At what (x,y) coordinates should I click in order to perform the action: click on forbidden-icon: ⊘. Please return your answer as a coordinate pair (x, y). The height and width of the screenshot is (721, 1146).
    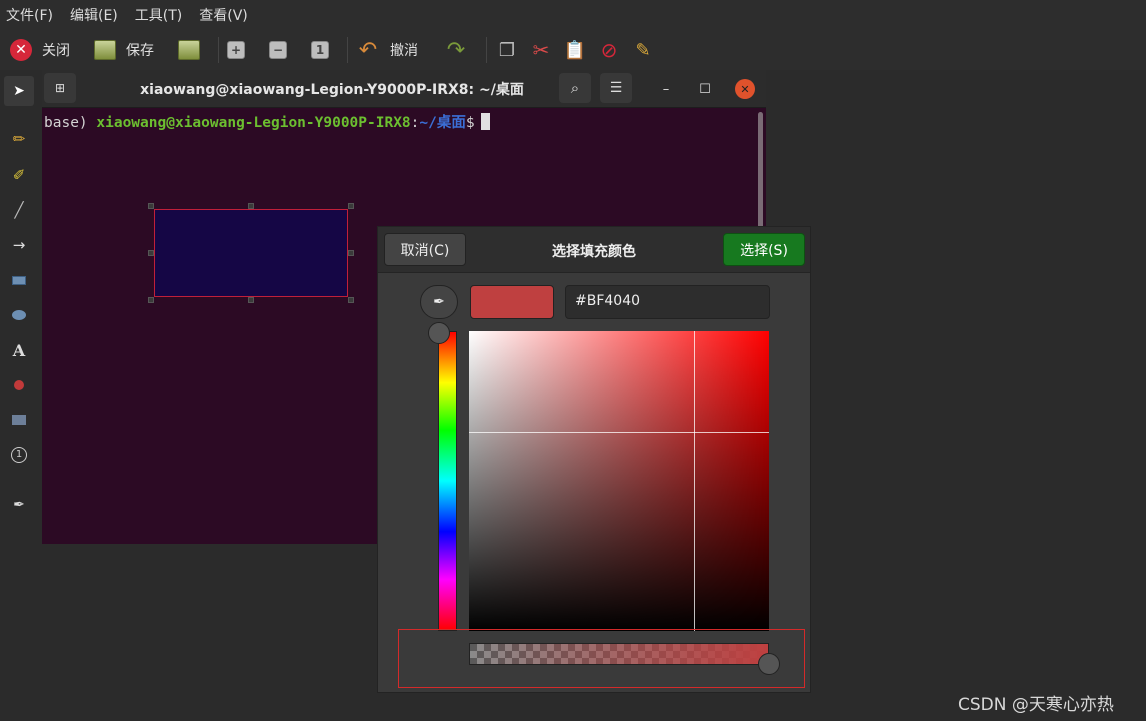
    Looking at the image, I should click on (609, 50).